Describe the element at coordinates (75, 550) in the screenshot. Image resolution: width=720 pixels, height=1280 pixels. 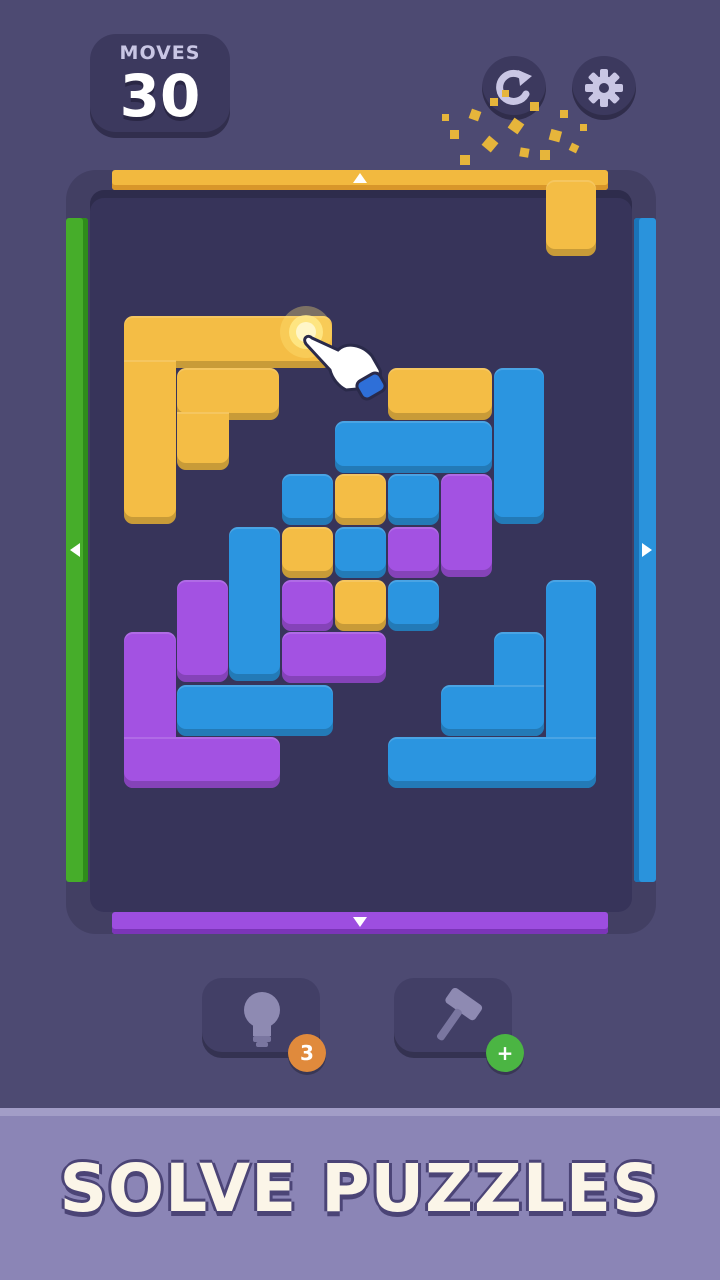
I see `arrow-left-icon` at that location.